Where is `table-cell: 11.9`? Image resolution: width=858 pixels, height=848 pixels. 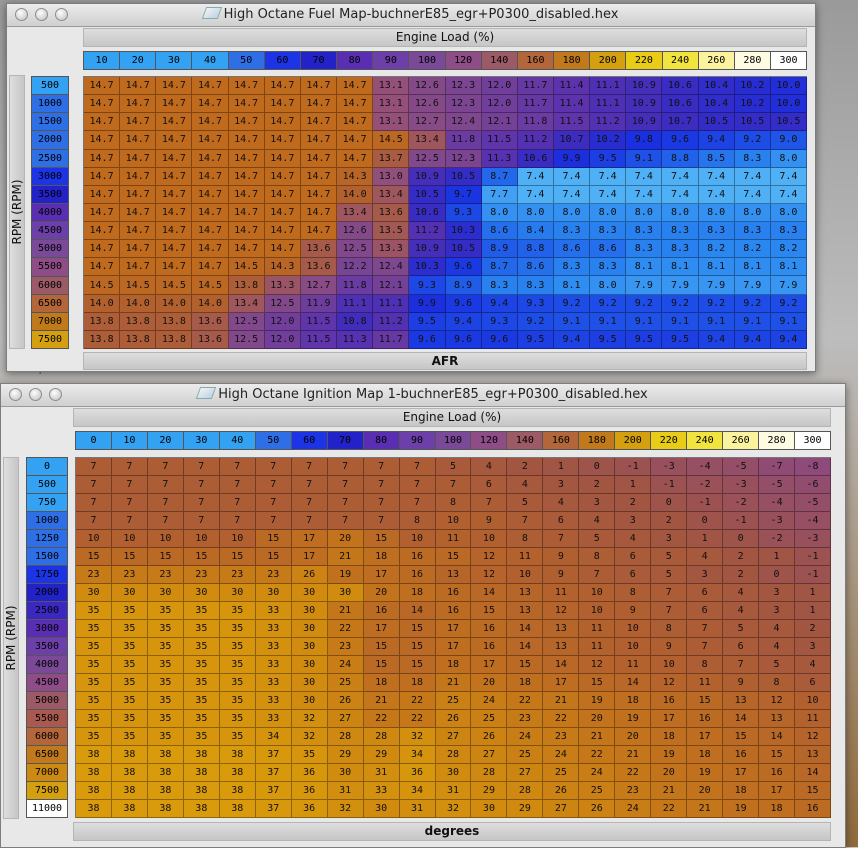 table-cell: 11.9 is located at coordinates (319, 303).